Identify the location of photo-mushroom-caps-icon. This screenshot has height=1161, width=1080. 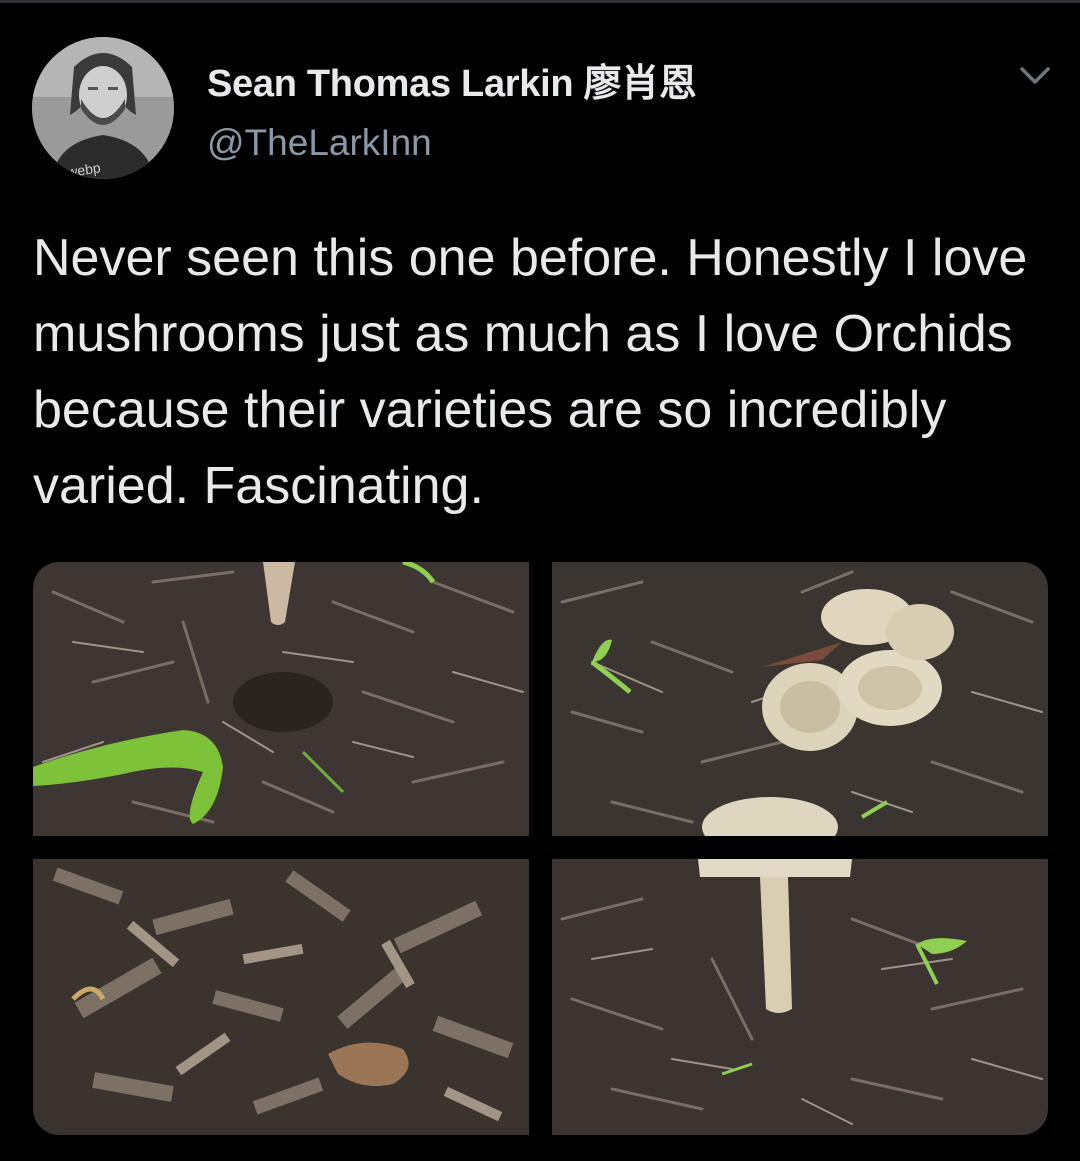
(800, 699).